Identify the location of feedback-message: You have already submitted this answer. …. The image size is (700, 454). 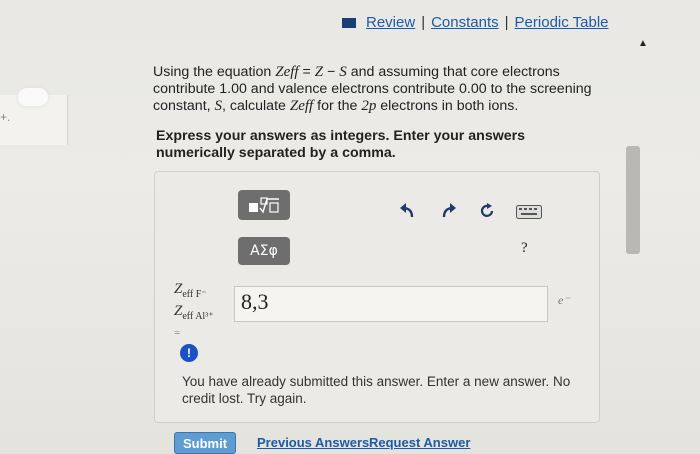
(376, 390).